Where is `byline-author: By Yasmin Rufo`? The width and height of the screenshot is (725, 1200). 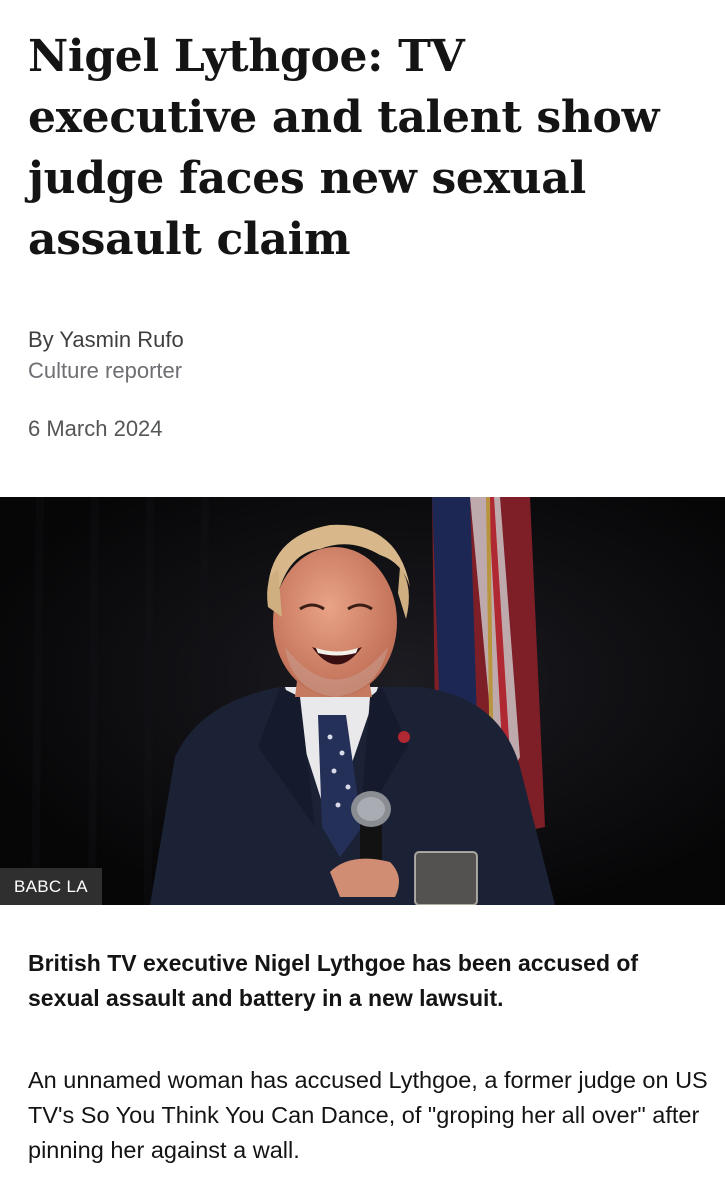 byline-author: By Yasmin Rufo is located at coordinates (106, 339).